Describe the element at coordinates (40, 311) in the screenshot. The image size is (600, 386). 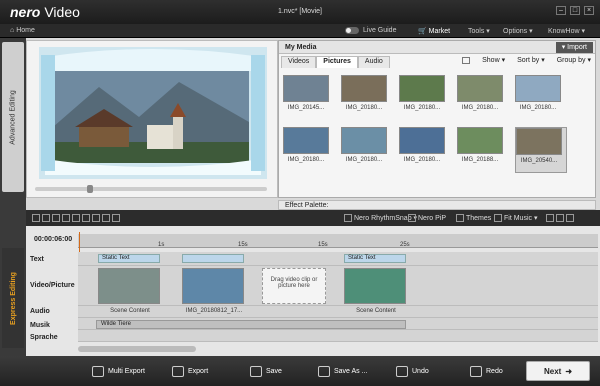
I see `track-label-audio: Audio` at that location.